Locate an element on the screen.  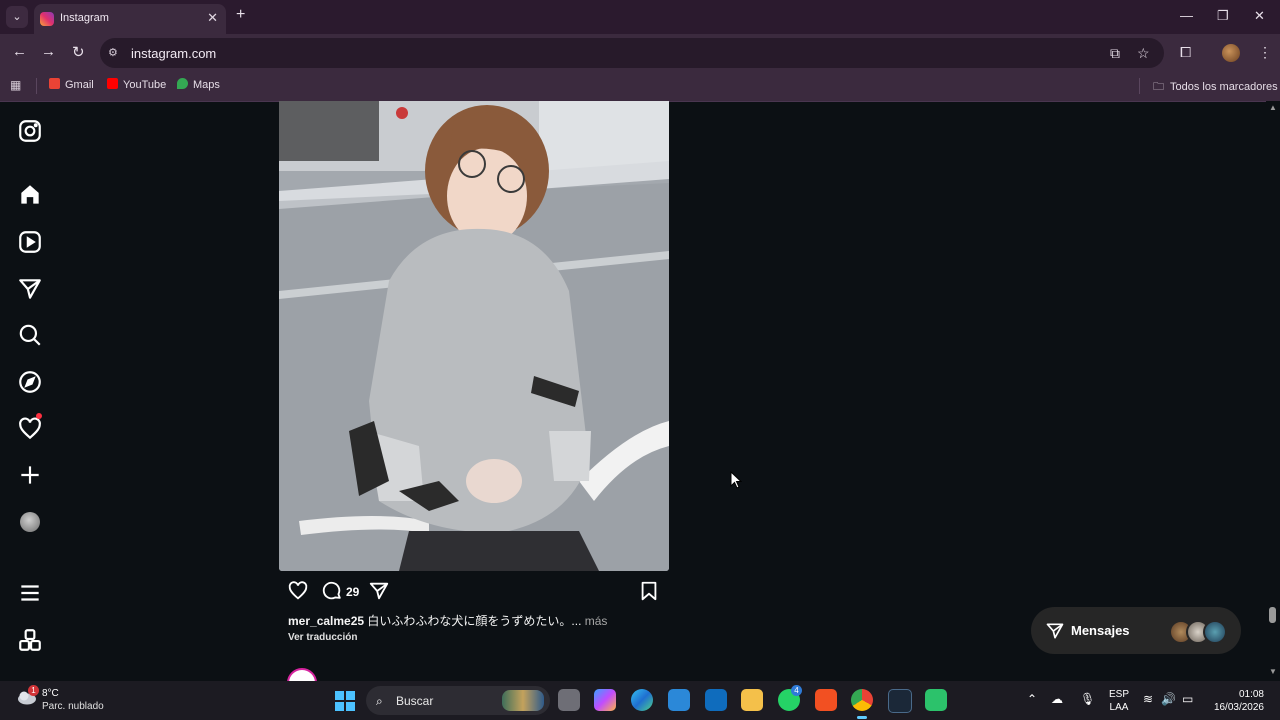
start-button is located at coordinates (345, 701).